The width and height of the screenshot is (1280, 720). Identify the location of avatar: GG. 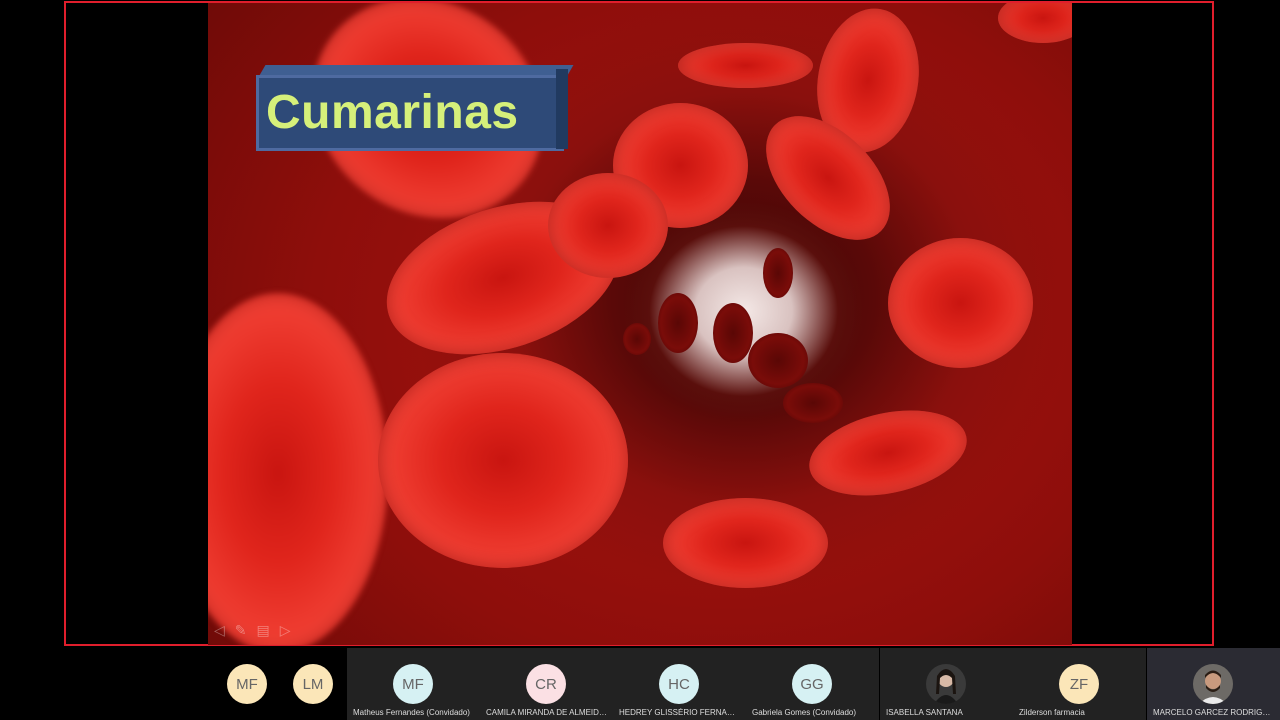
(812, 684).